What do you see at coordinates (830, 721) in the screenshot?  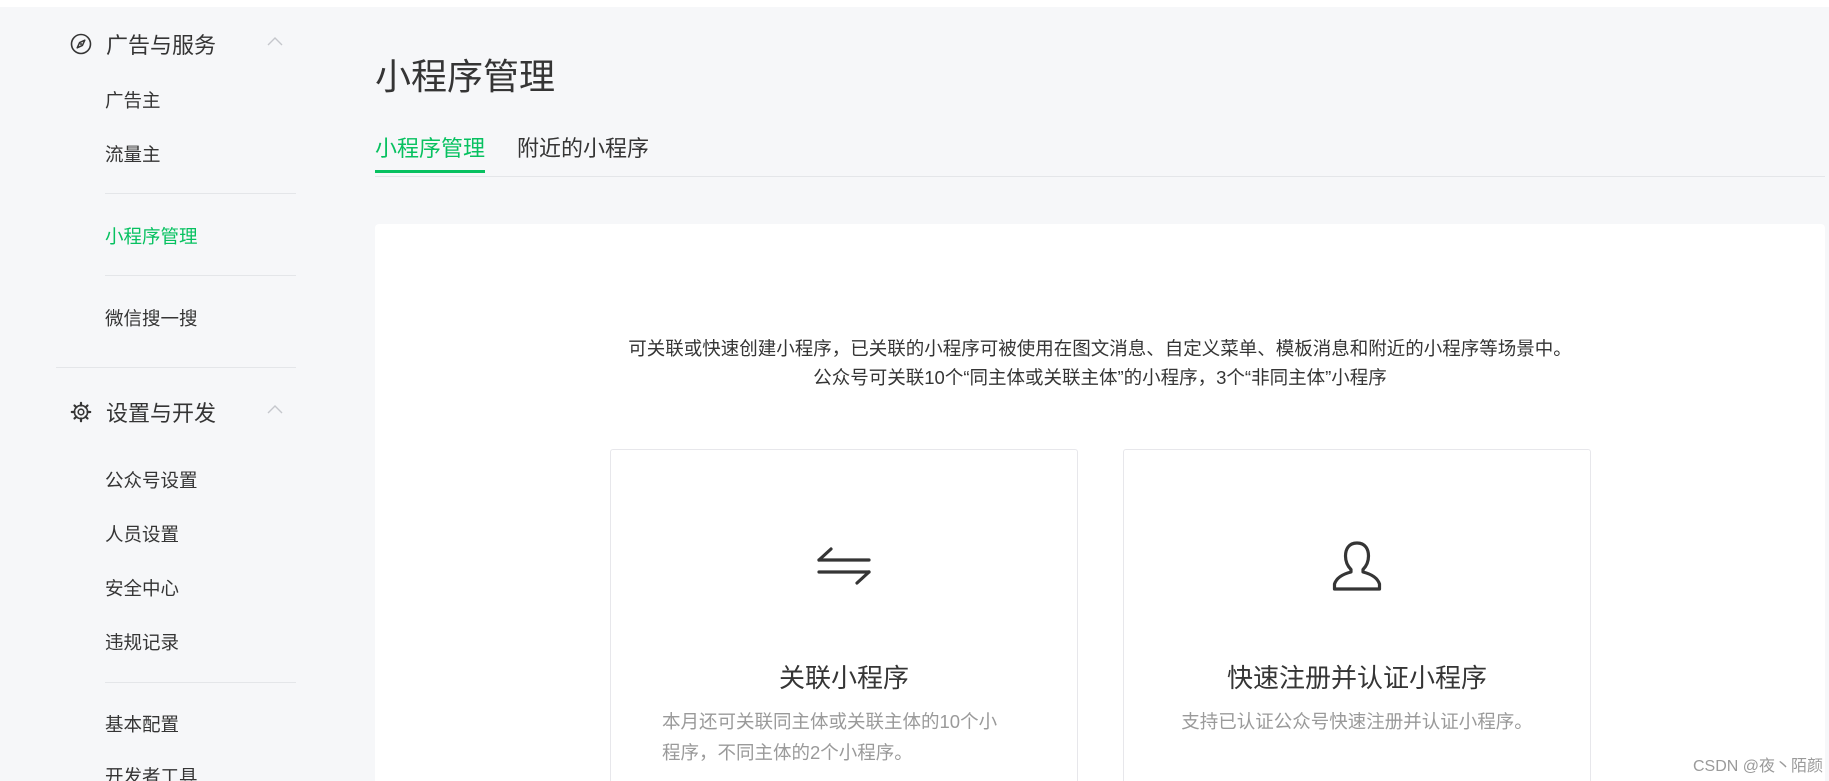 I see `card-description-line: 本月还可关联同主体或关联主体的10个小` at bounding box center [830, 721].